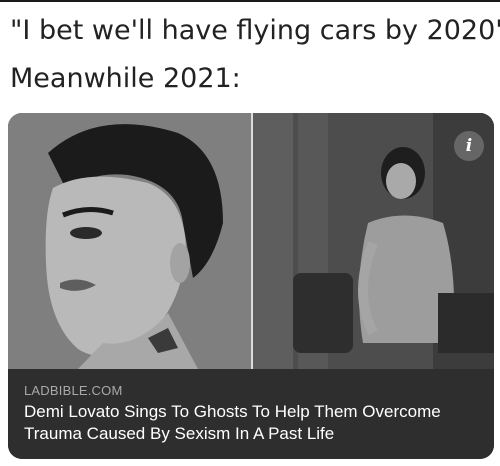 The image size is (500, 466). What do you see at coordinates (255, 30) in the screenshot?
I see `meme-caption-line-1: "I bet we'll have flying cars by 2020"` at bounding box center [255, 30].